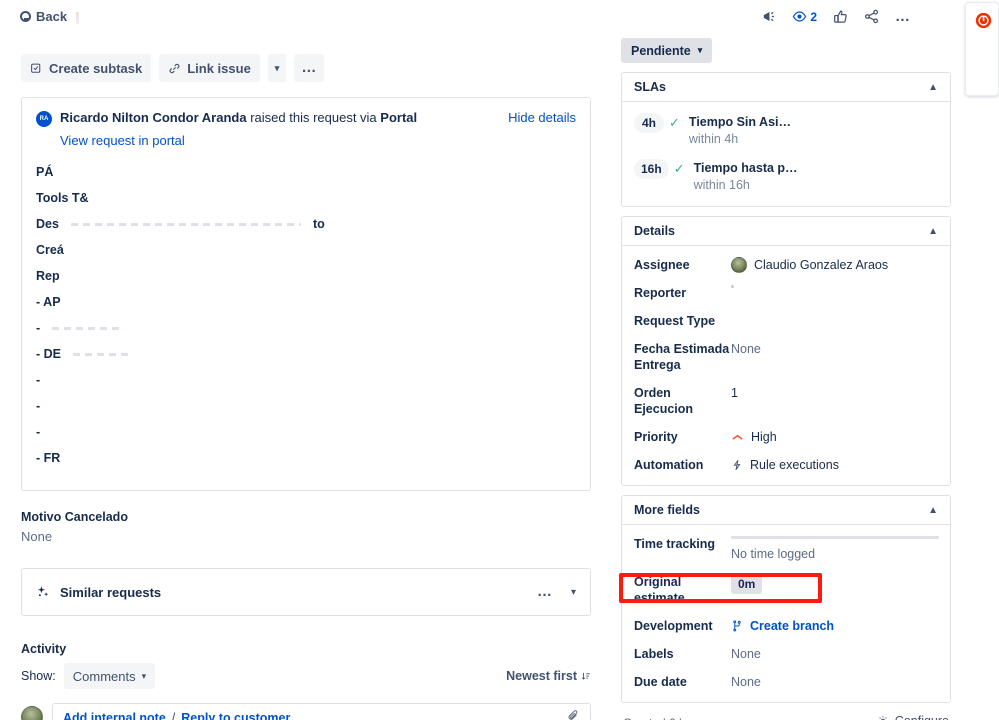 The width and height of the screenshot is (999, 720). What do you see at coordinates (768, 16) in the screenshot?
I see `feedback-megaphone-icon` at bounding box center [768, 16].